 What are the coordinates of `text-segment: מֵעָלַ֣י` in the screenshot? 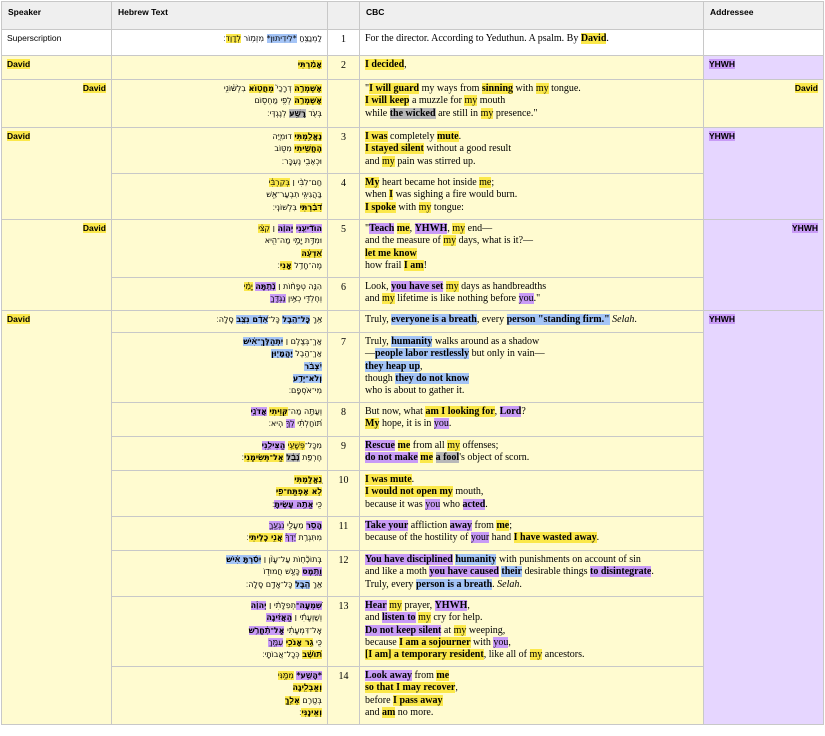 It's located at (295, 525).